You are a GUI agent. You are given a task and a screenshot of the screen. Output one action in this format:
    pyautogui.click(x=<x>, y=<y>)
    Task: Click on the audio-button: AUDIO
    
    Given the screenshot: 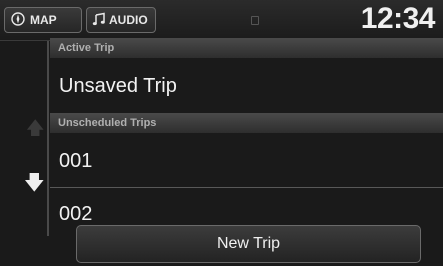 What is the action you would take?
    pyautogui.click(x=121, y=20)
    